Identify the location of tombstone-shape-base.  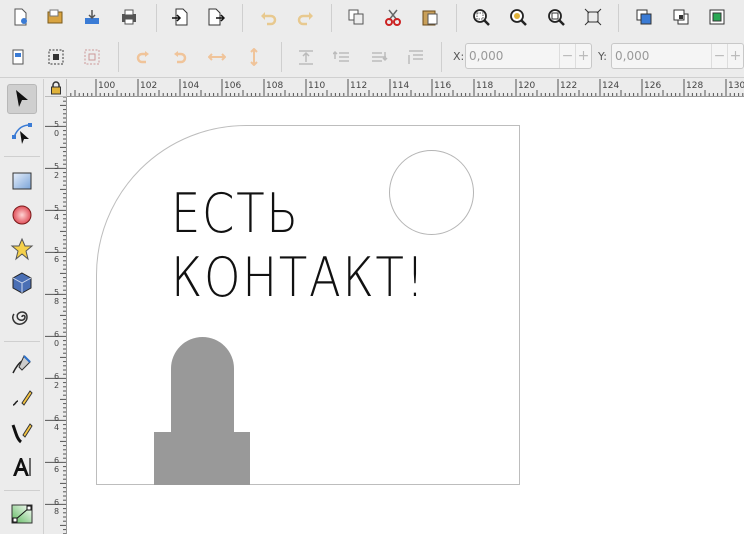
(202, 458).